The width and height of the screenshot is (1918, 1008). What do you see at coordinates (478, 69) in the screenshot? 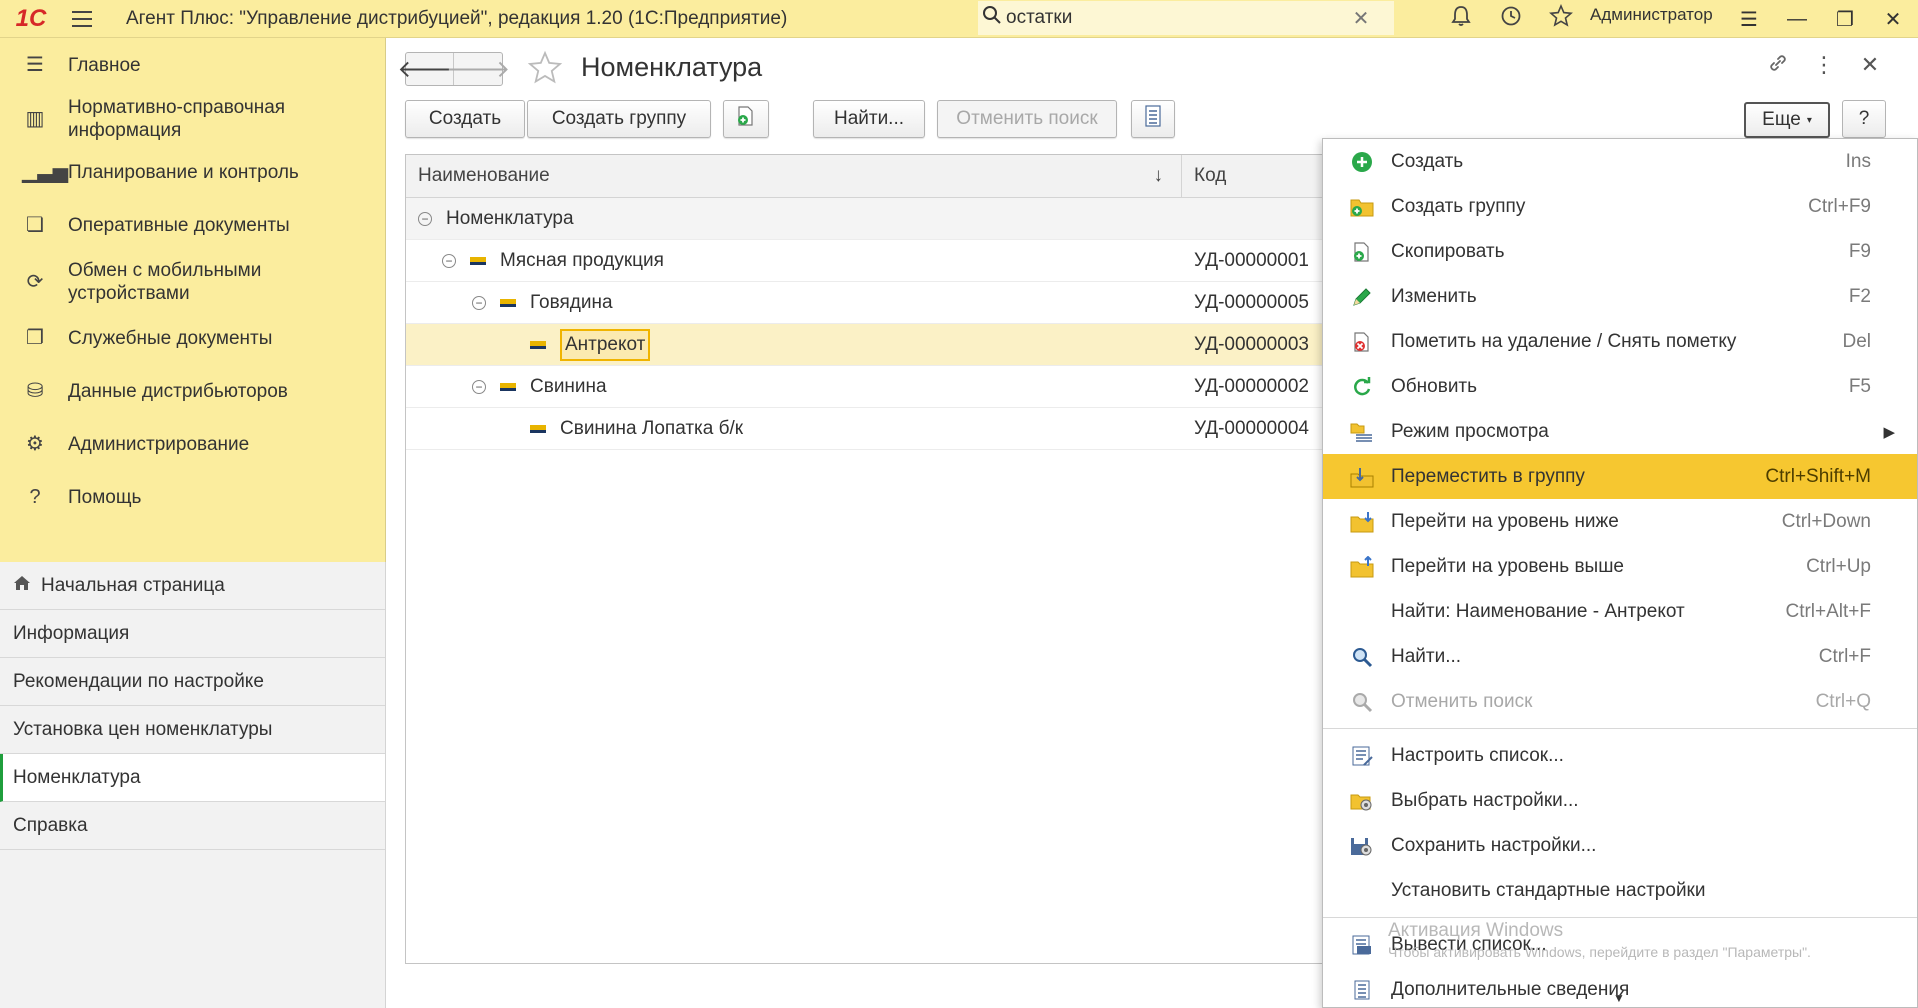
I see `forward-arrow-icon: 🡒` at bounding box center [478, 69].